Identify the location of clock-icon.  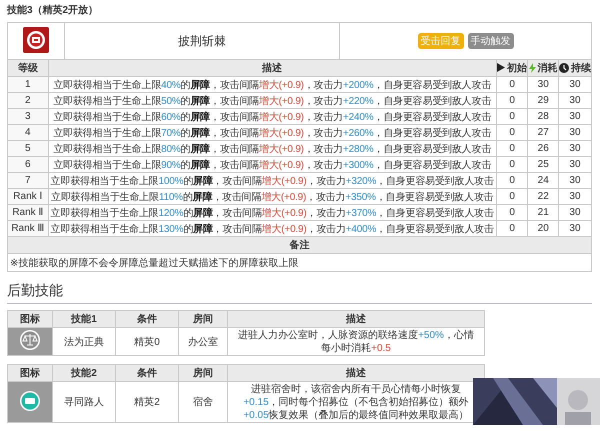
(563, 67).